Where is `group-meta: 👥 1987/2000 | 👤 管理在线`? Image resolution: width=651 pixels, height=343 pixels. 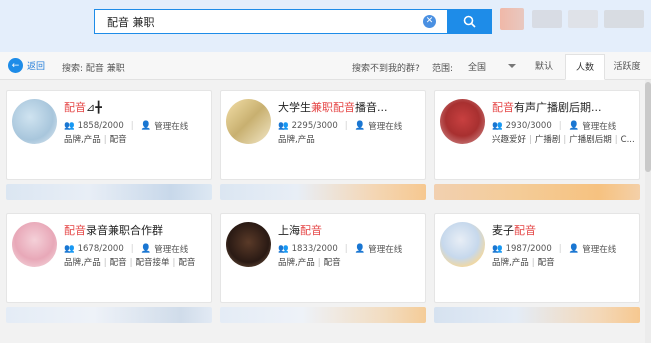 group-meta: 👥 1987/2000 | 👤 管理在线 is located at coordinates (554, 249).